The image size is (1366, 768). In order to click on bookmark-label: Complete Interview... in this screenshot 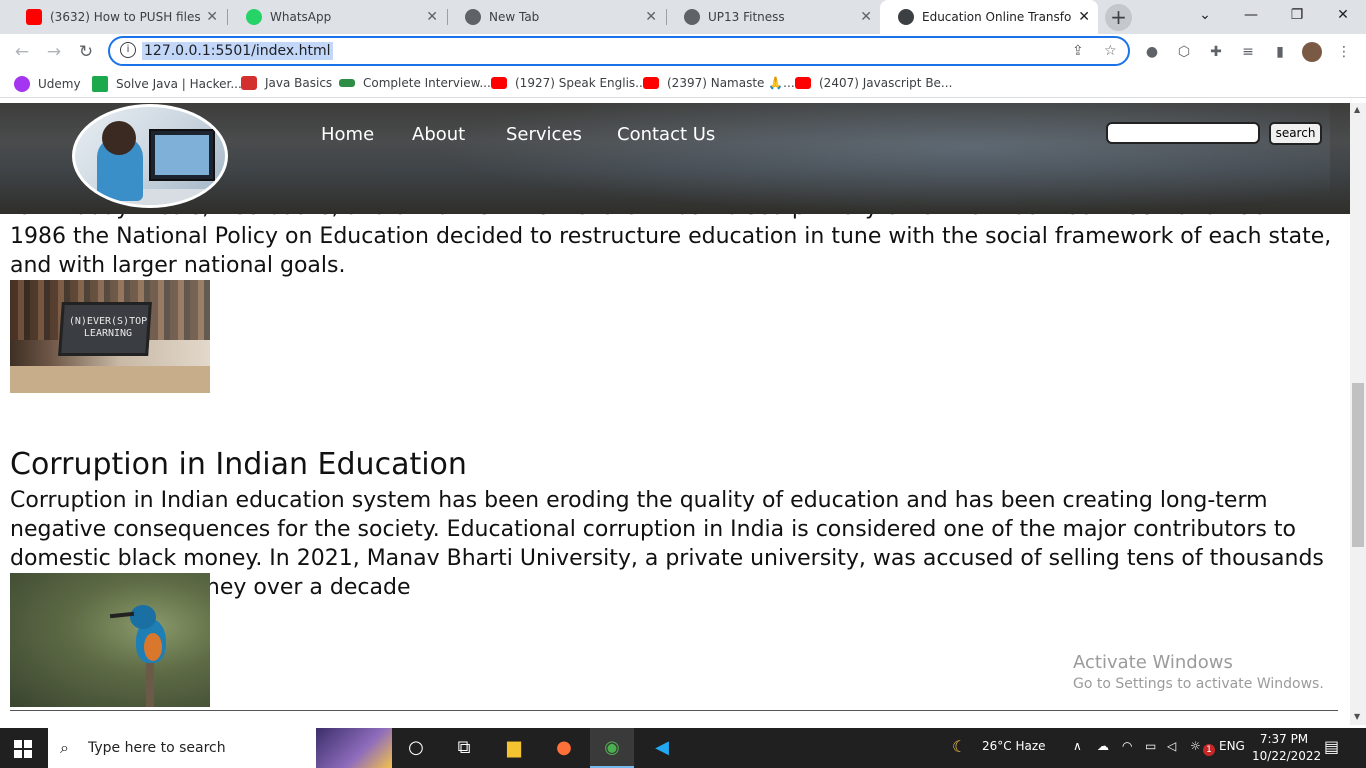, I will do `click(427, 83)`.